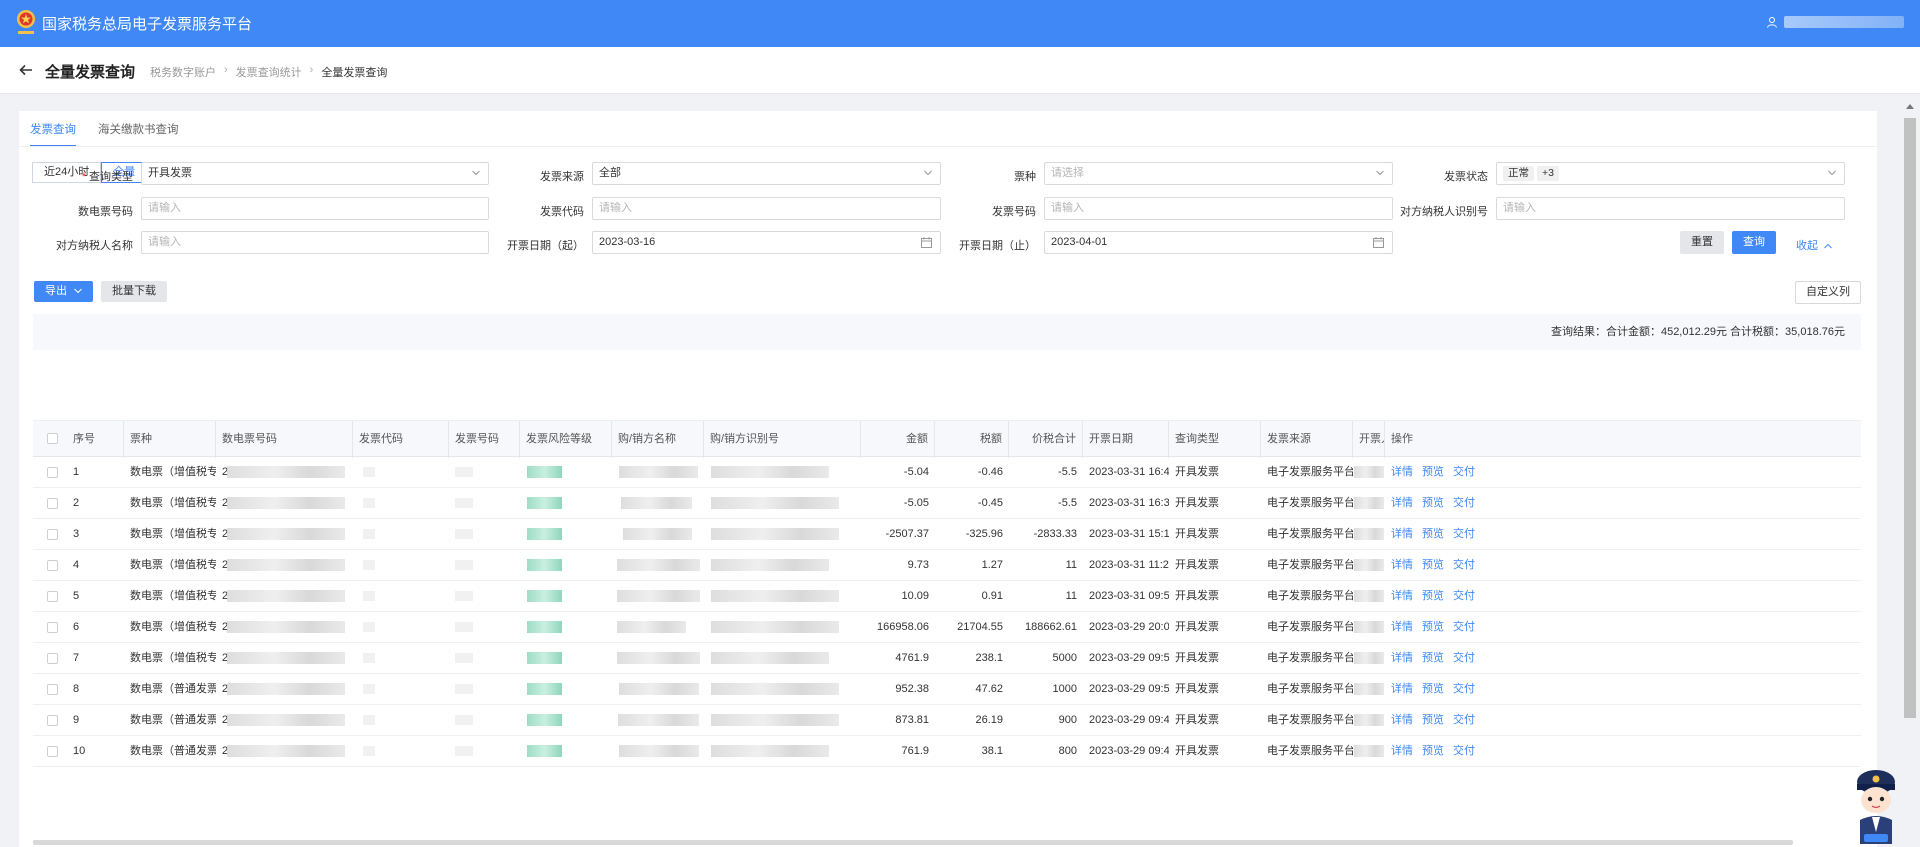 The height and width of the screenshot is (847, 1920). Describe the element at coordinates (544, 565) in the screenshot. I see `cell-risk-redacted` at that location.